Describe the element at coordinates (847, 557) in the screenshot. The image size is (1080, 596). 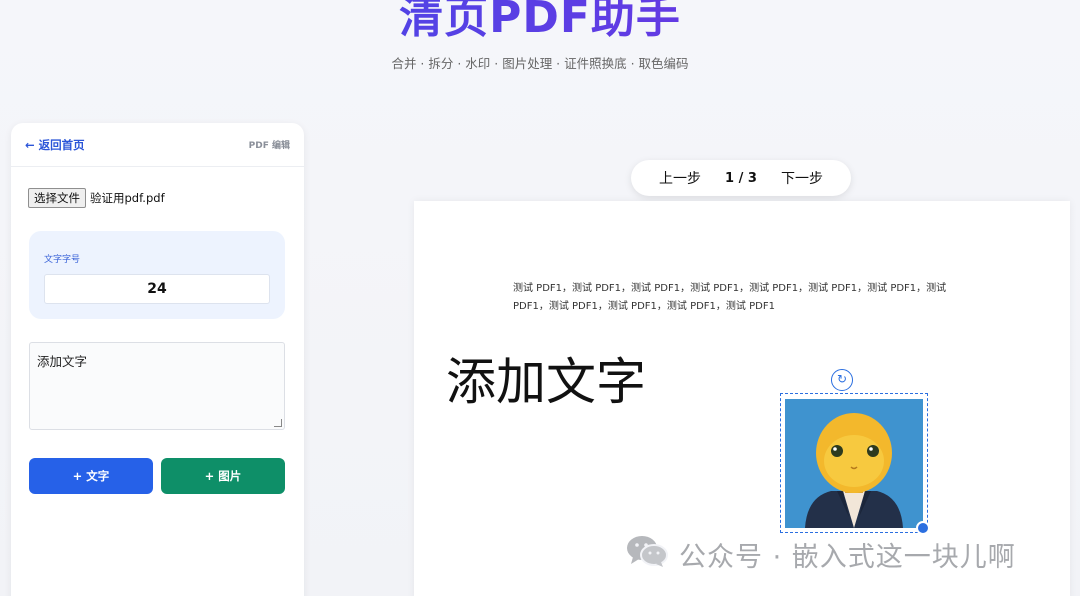
I see `watermark-text: 公众号 · 嵌入式这一块儿啊` at that location.